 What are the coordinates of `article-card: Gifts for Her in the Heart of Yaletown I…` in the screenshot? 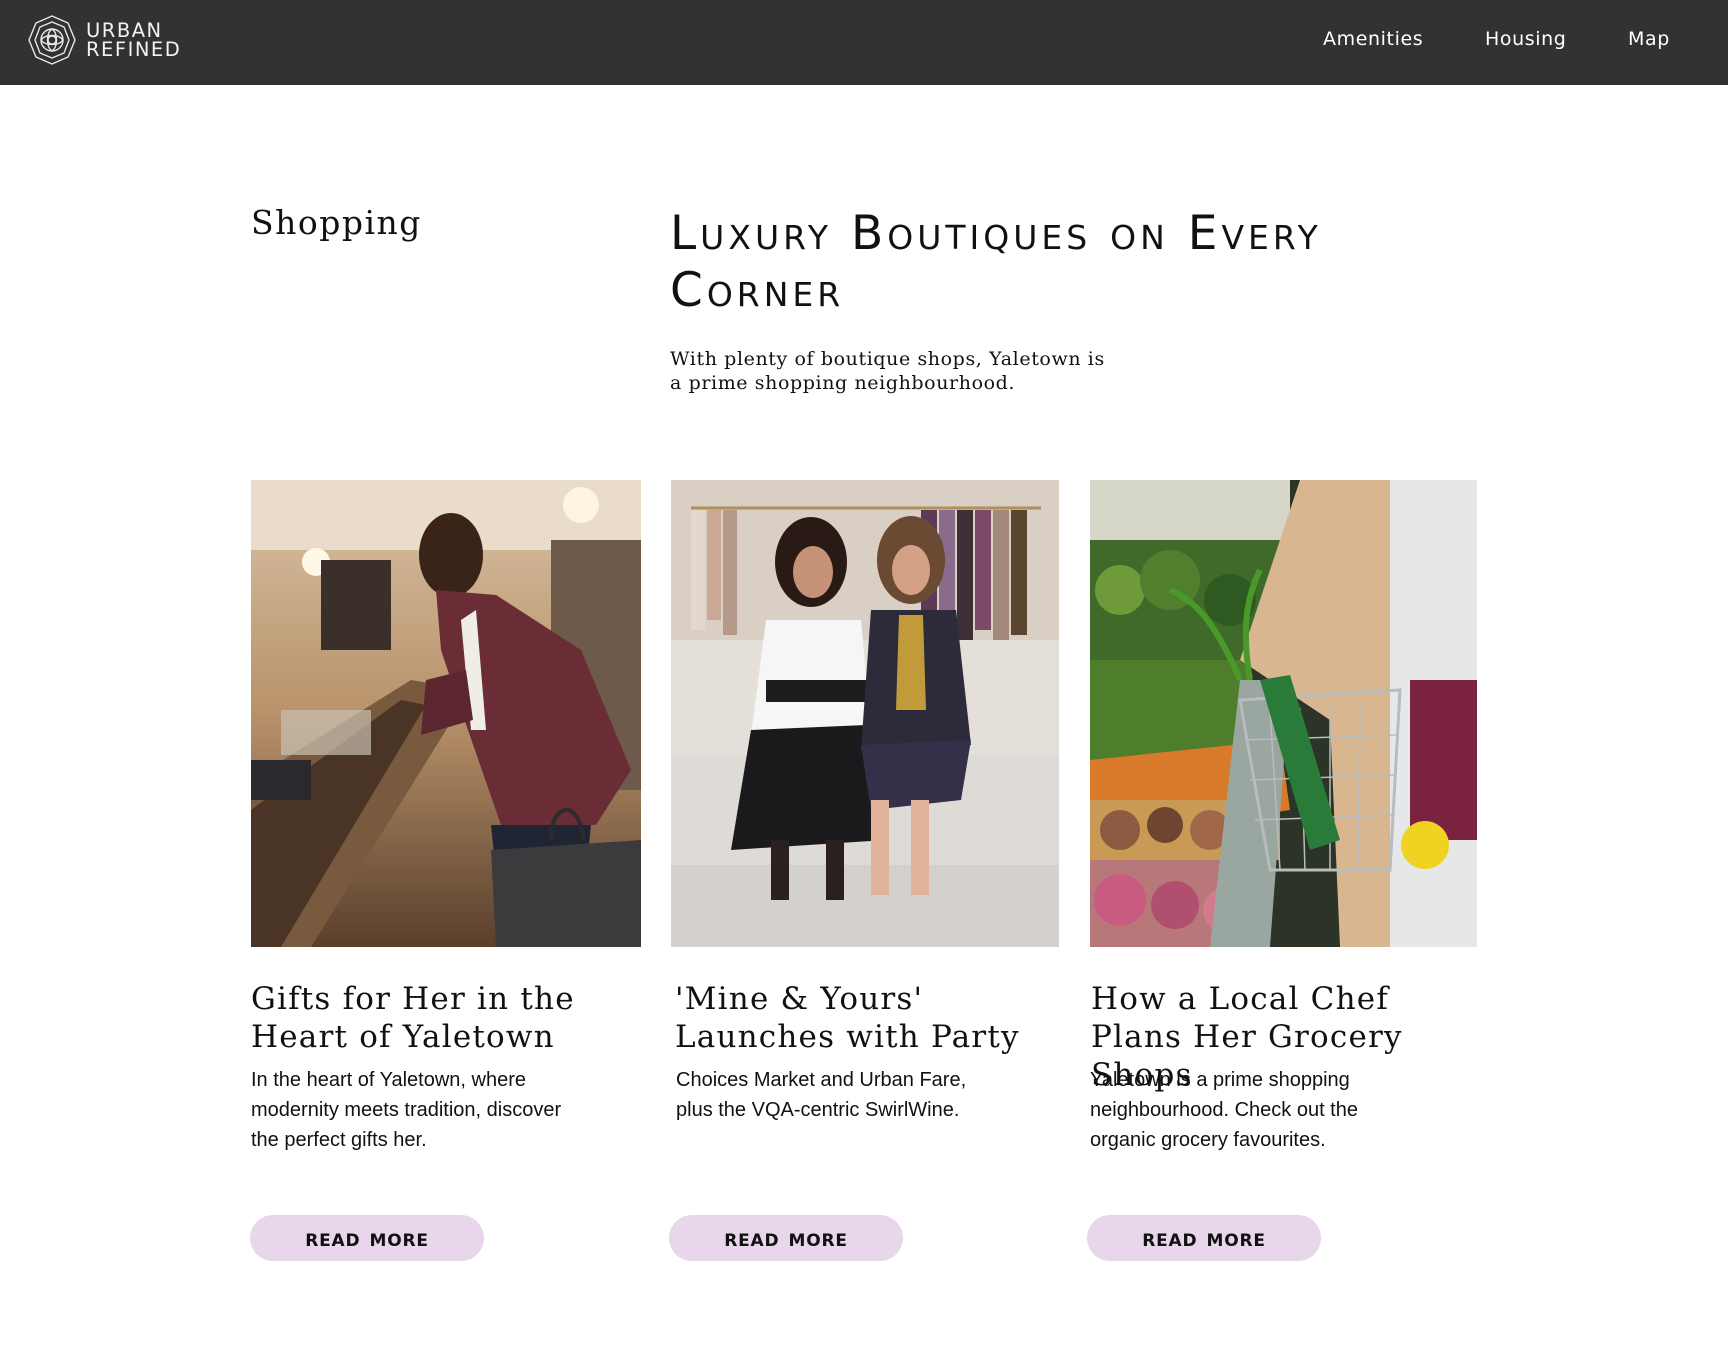 It's located at (445, 870).